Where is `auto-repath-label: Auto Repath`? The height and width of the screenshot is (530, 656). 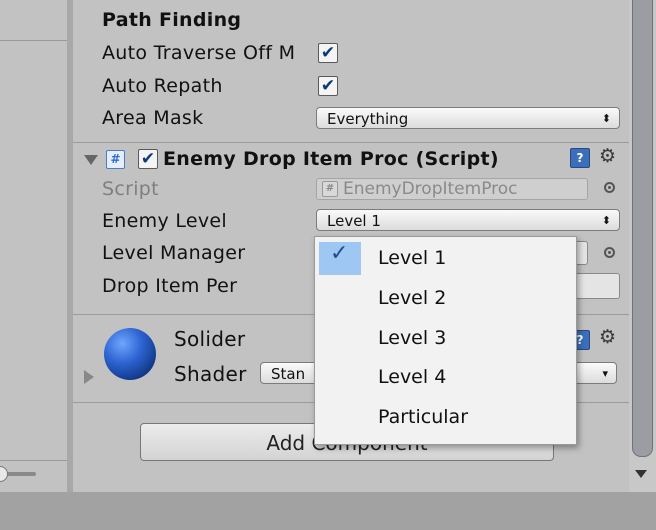 auto-repath-label: Auto Repath is located at coordinates (162, 86).